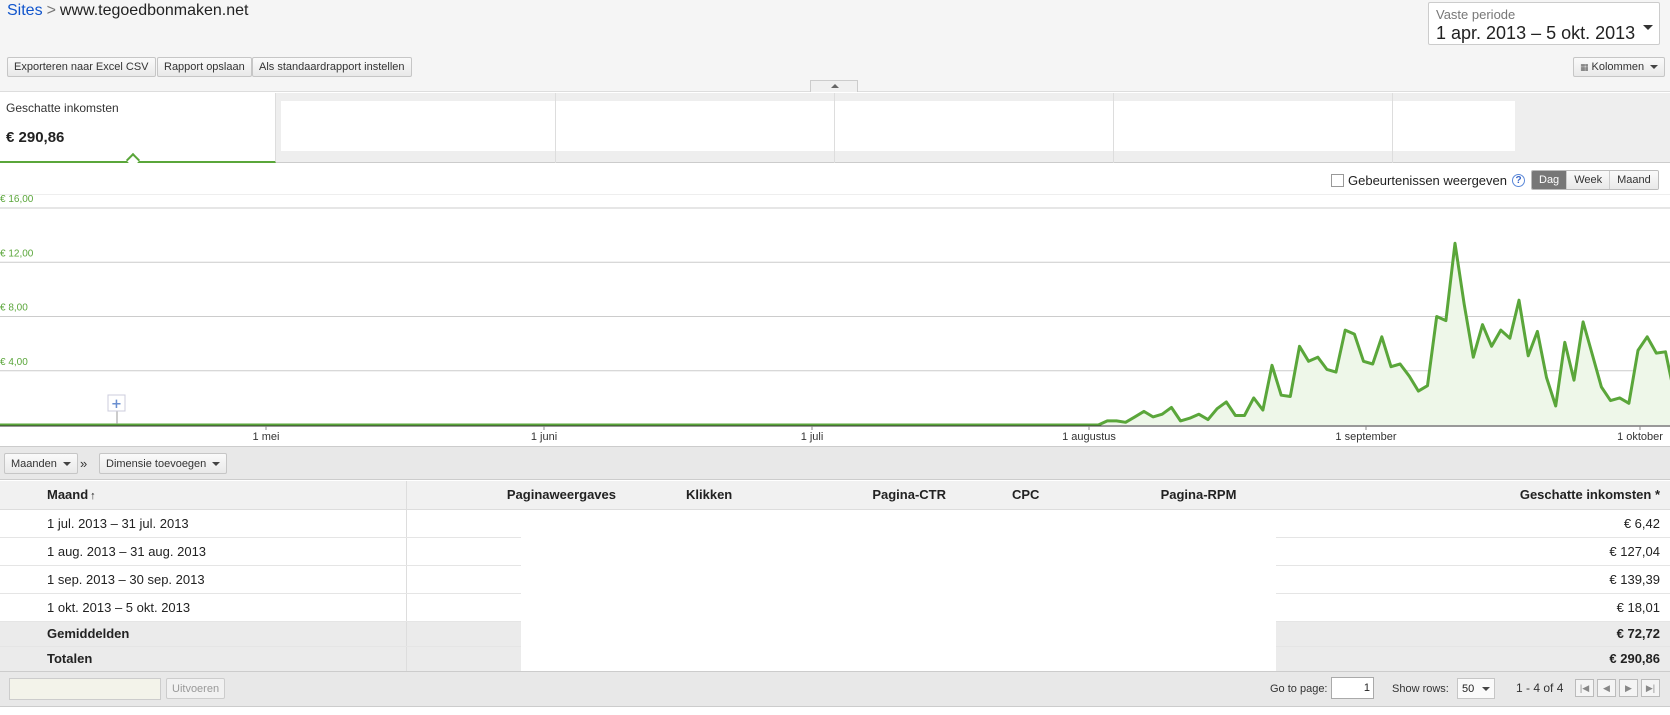 The width and height of the screenshot is (1670, 715). What do you see at coordinates (1352, 688) in the screenshot?
I see `page-input: 1` at bounding box center [1352, 688].